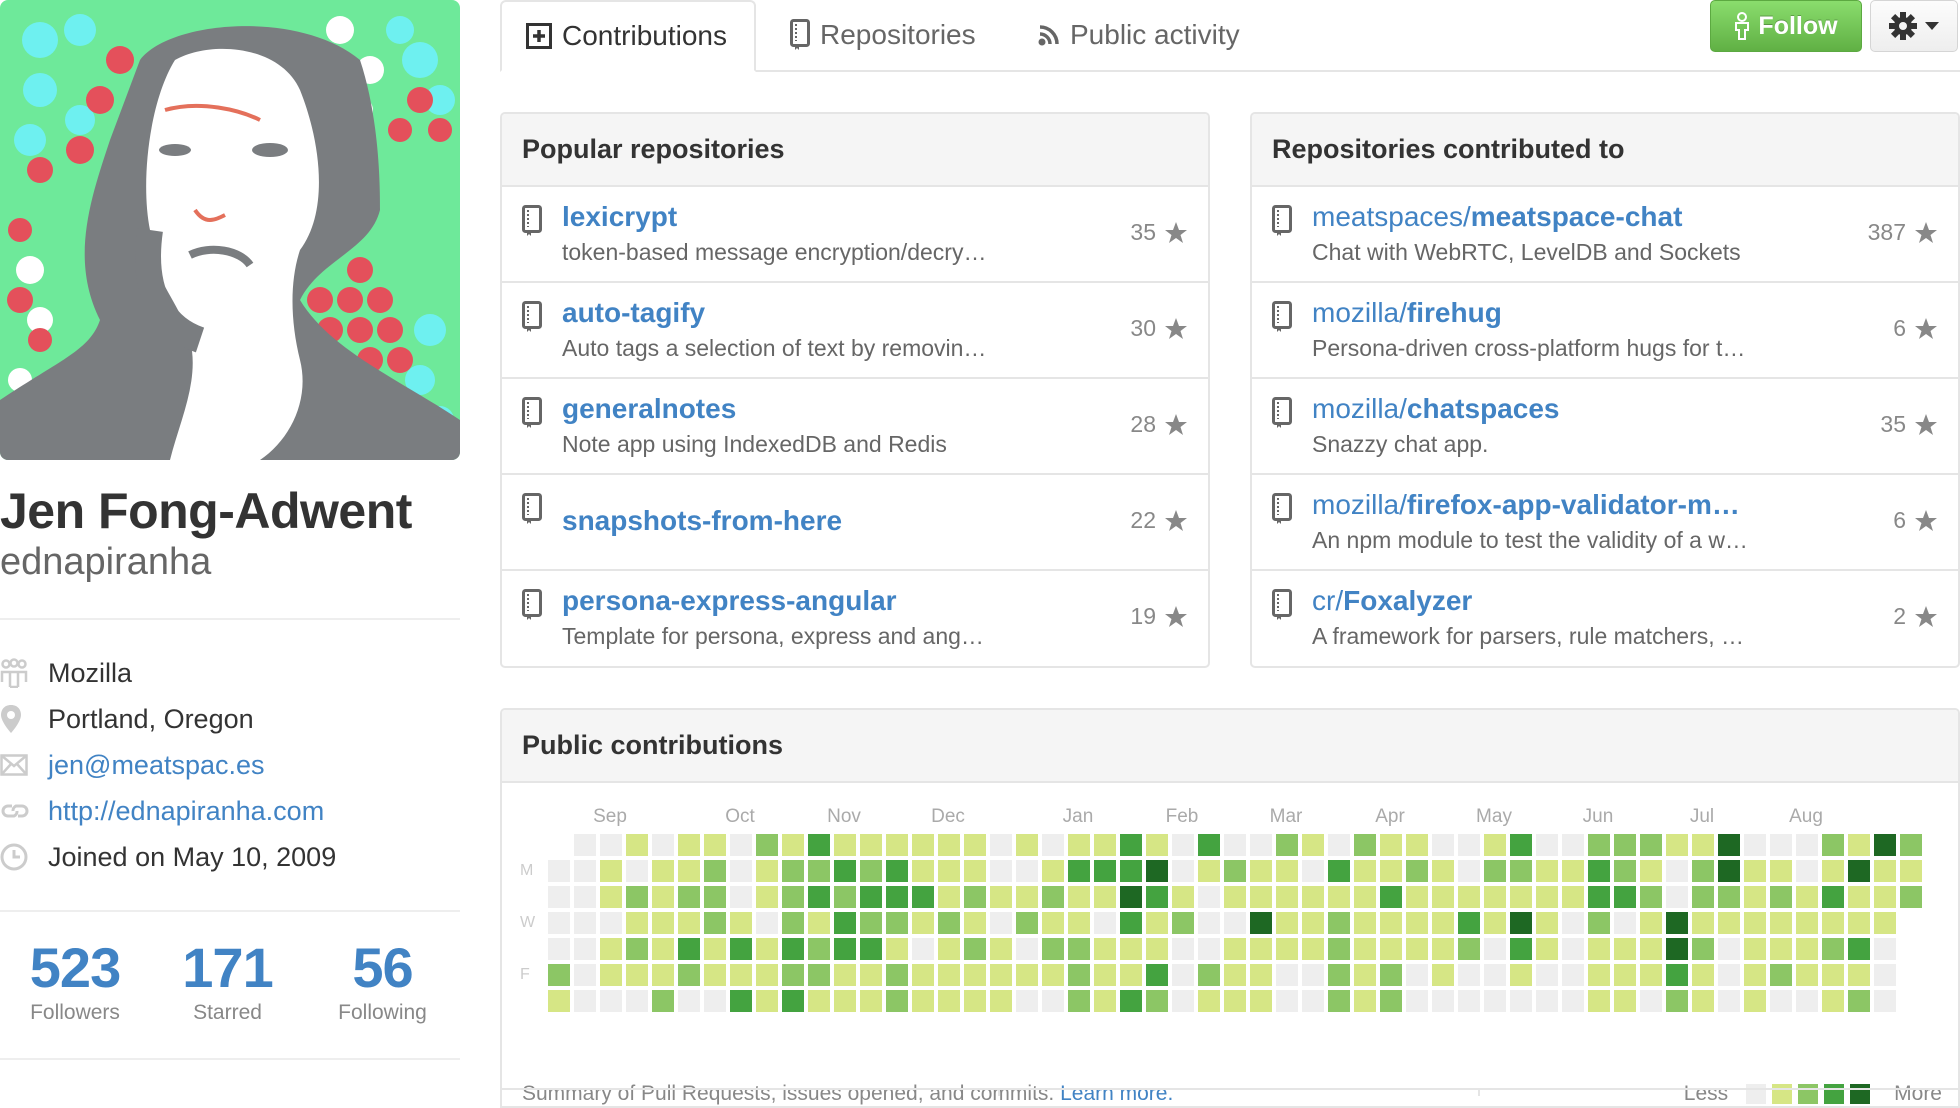 The height and width of the screenshot is (1108, 1960). I want to click on repo-stargazers: 19, so click(1159, 616).